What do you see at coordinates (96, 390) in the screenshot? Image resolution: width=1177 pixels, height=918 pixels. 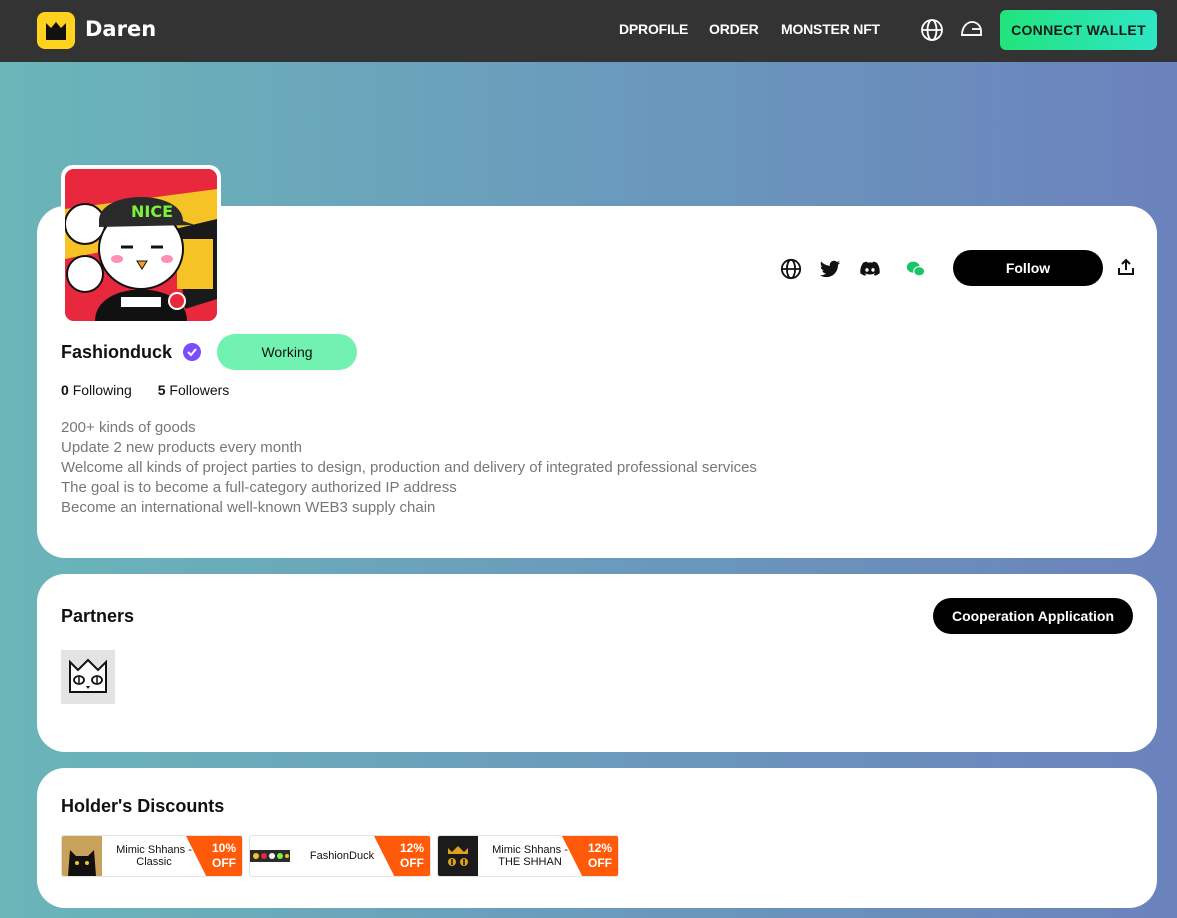 I see `following-stat: 0 Following` at bounding box center [96, 390].